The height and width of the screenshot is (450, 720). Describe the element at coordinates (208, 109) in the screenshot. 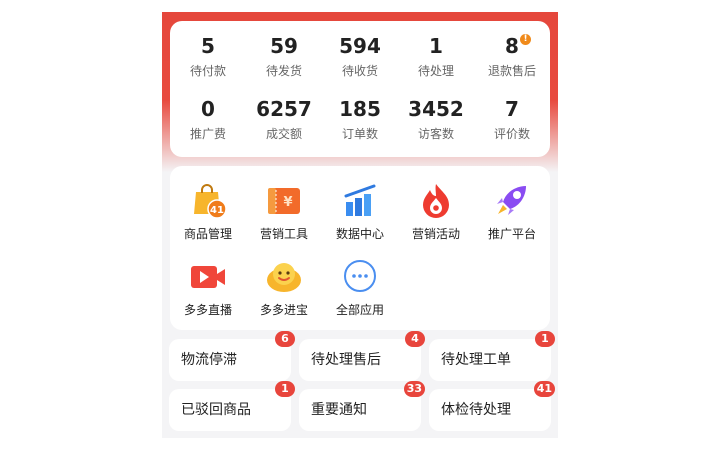

I see `stat-value: 0` at that location.